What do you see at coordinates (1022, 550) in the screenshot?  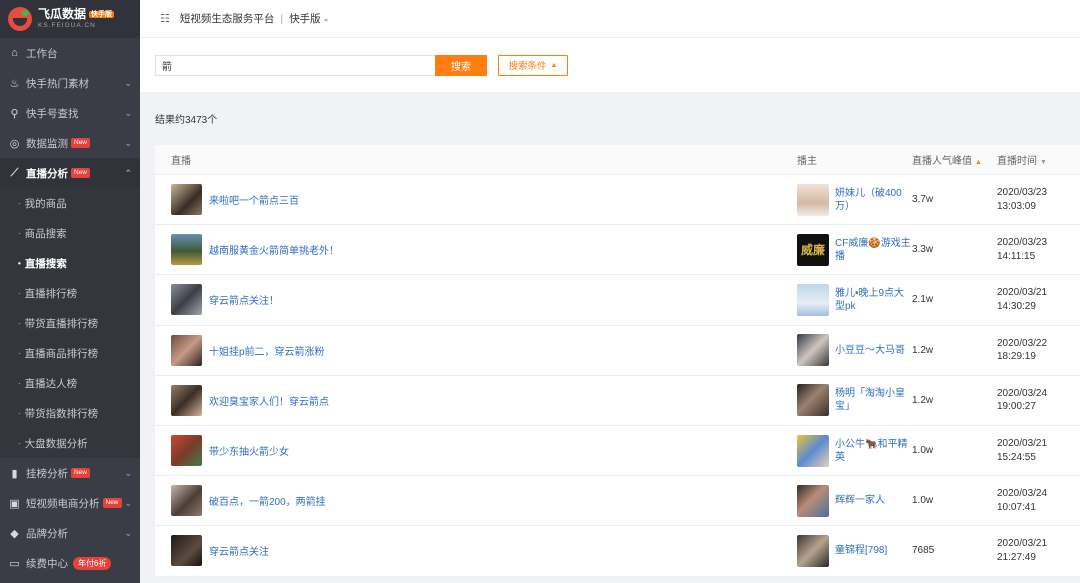 I see `live-time: 2020/03/21 21:27:49` at bounding box center [1022, 550].